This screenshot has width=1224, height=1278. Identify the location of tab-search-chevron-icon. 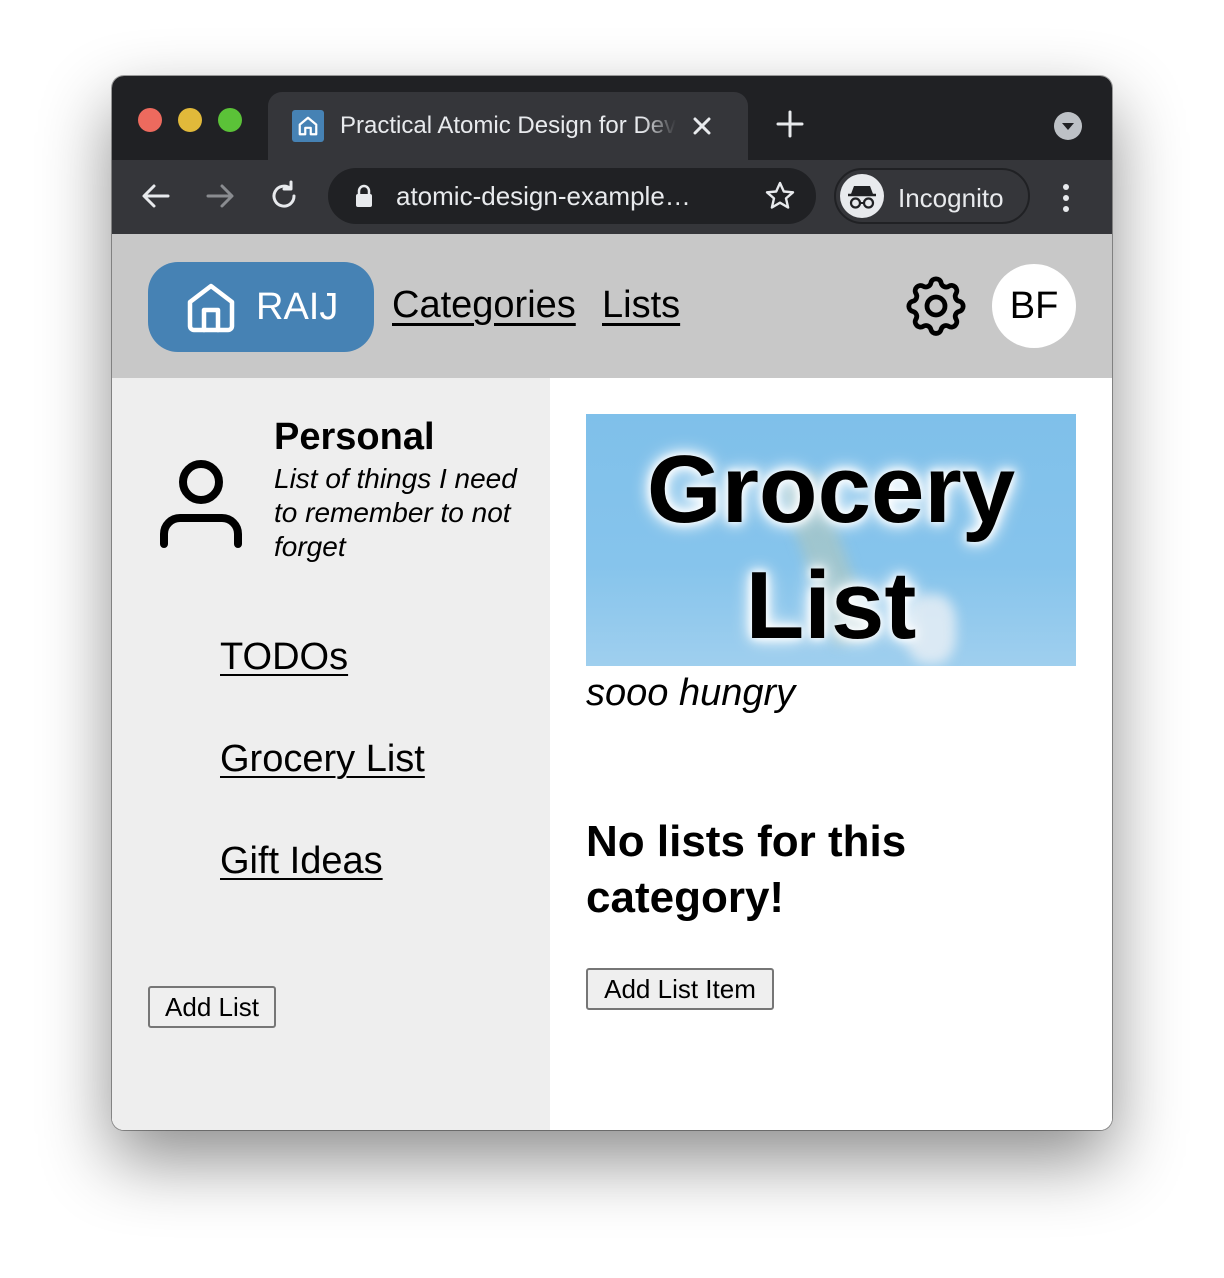
(1068, 126).